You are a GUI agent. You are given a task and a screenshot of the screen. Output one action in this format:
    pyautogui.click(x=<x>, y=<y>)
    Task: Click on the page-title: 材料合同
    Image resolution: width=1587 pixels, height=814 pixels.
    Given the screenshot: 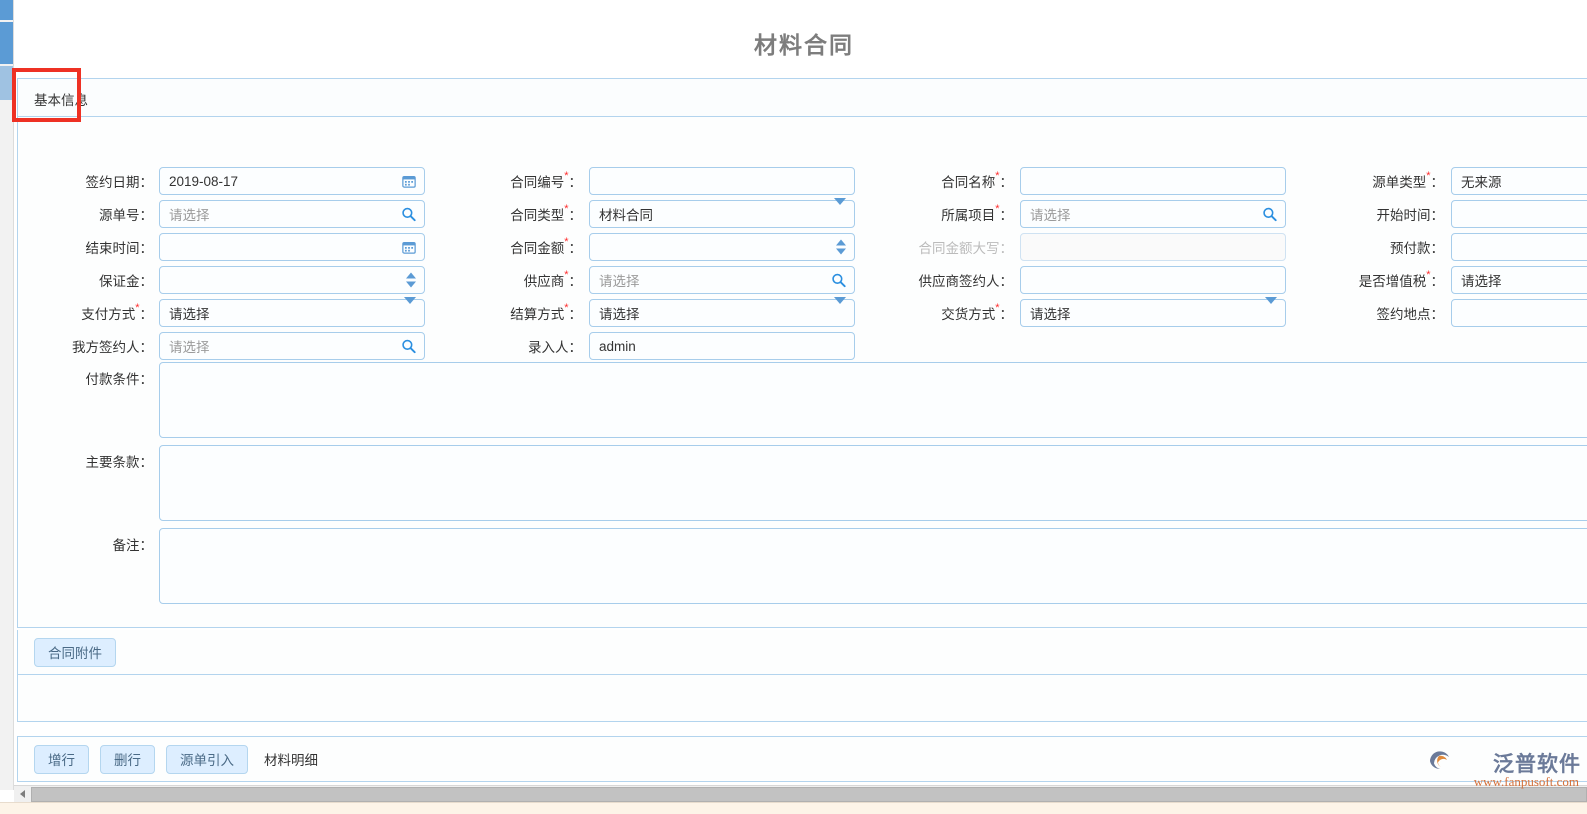 What is the action you would take?
    pyautogui.click(x=804, y=45)
    